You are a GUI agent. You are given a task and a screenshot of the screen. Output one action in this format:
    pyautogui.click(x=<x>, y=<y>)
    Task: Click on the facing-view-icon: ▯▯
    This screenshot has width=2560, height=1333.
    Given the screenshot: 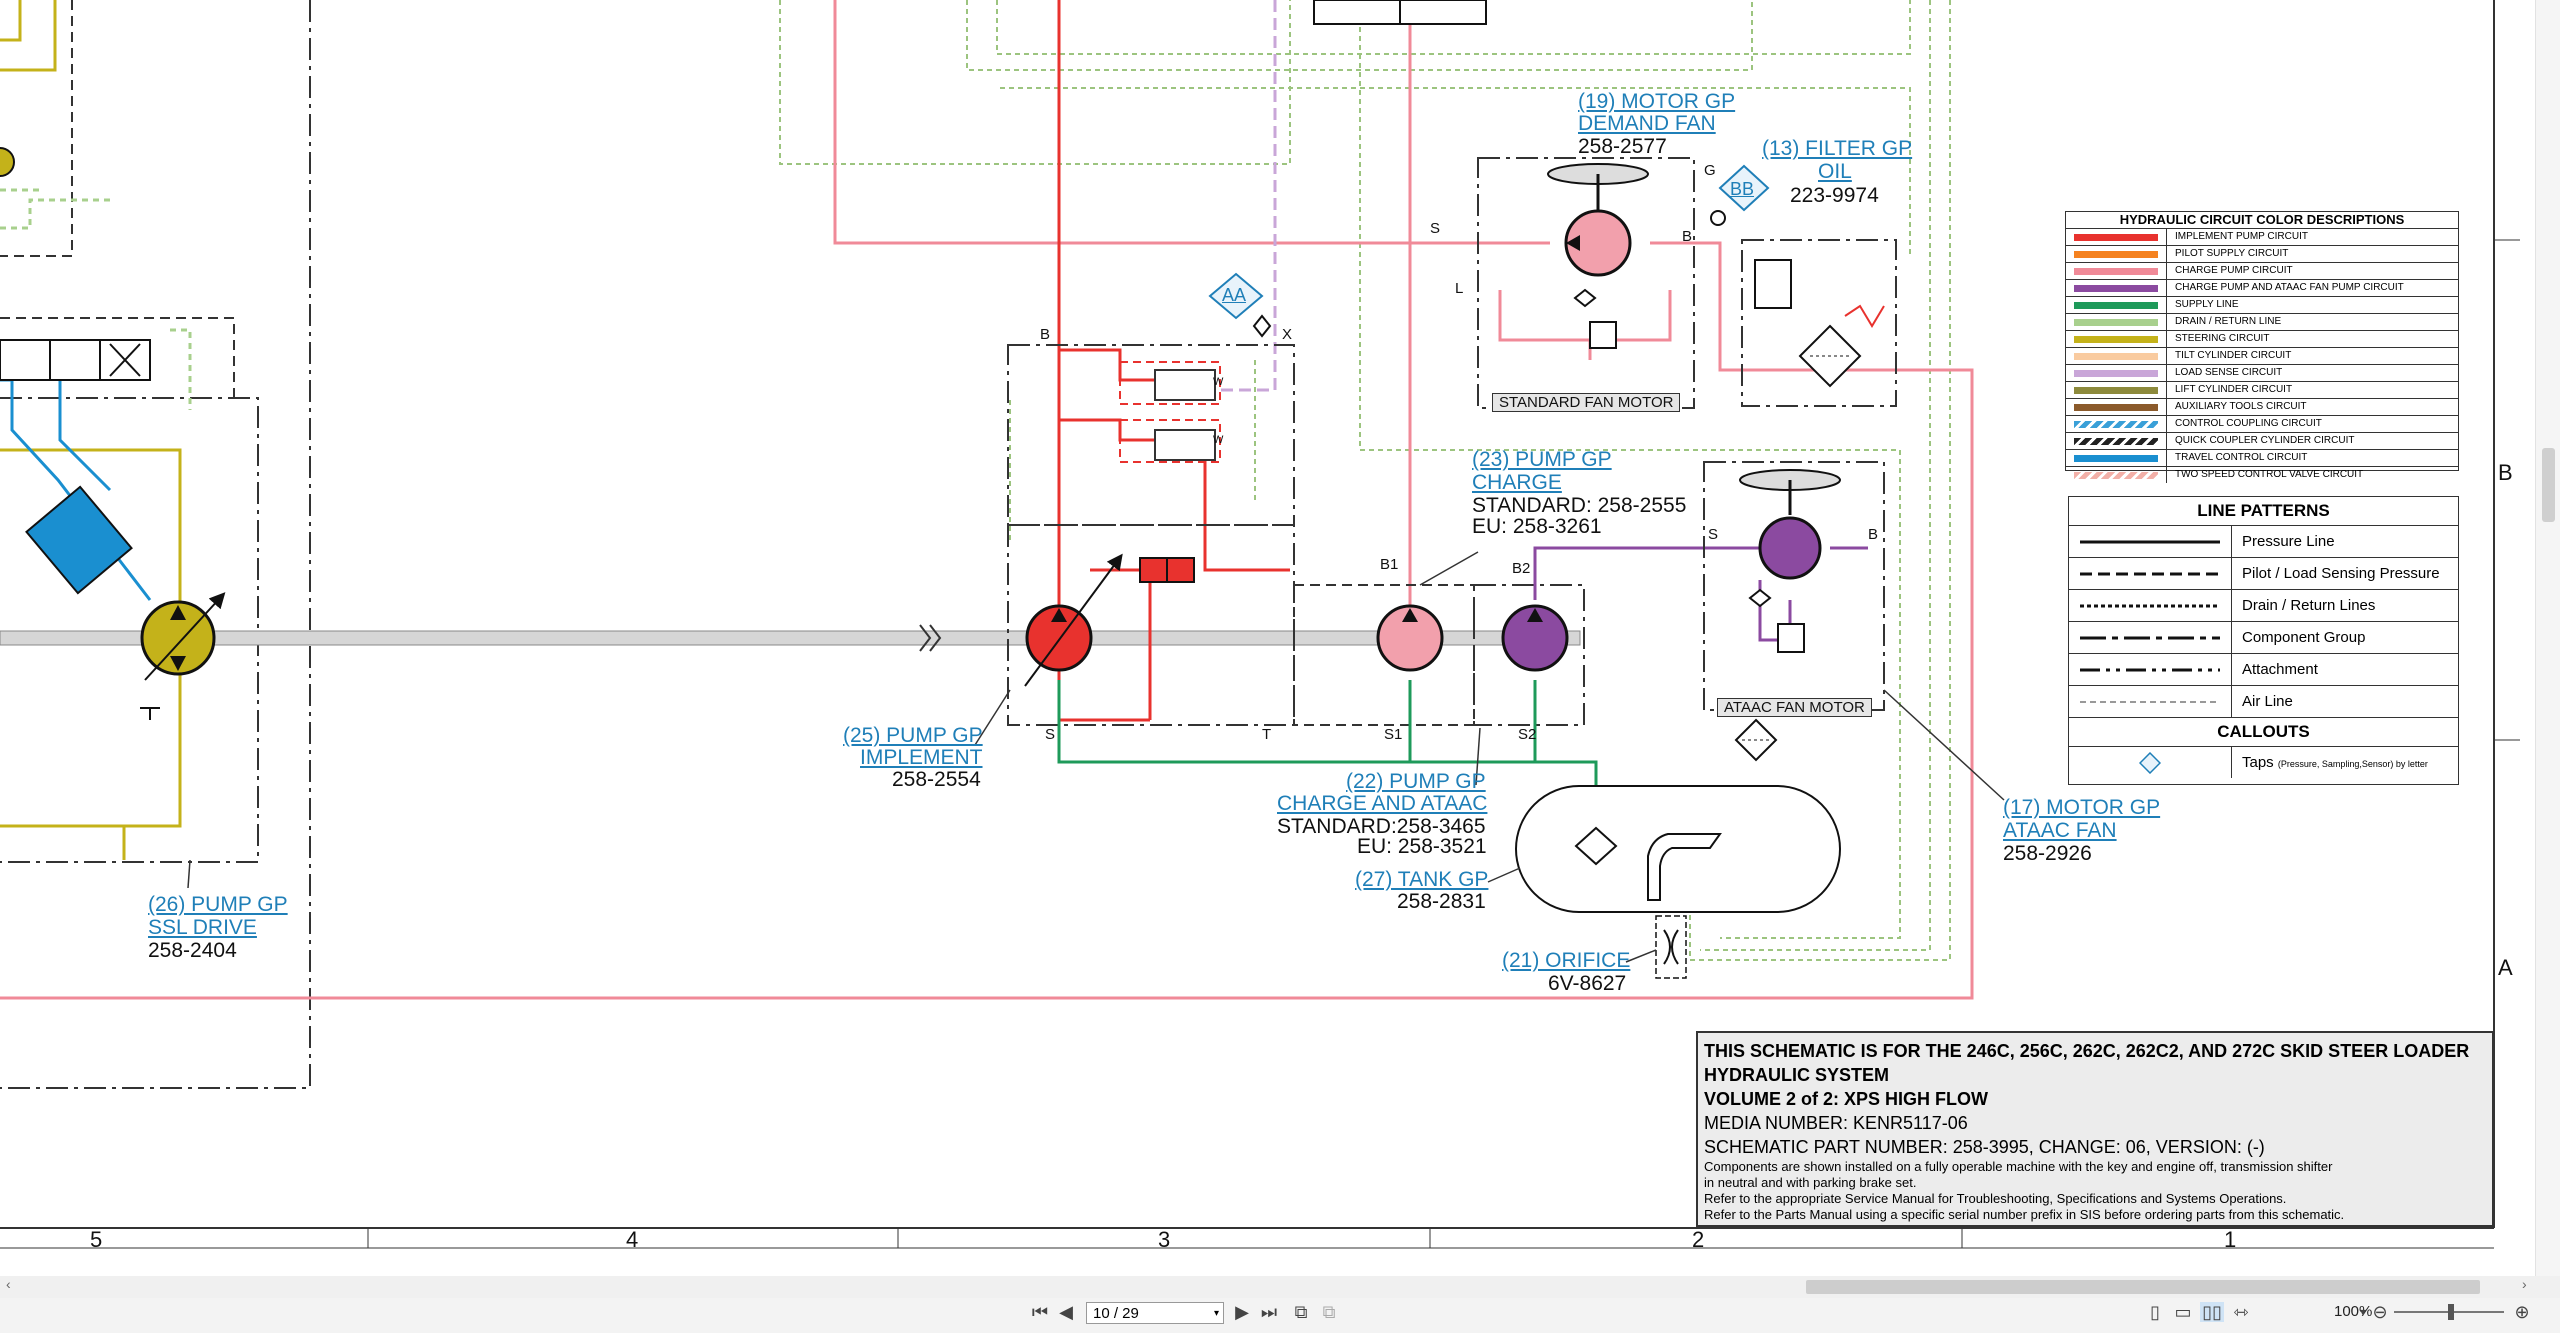 What is the action you would take?
    pyautogui.click(x=2212, y=1312)
    